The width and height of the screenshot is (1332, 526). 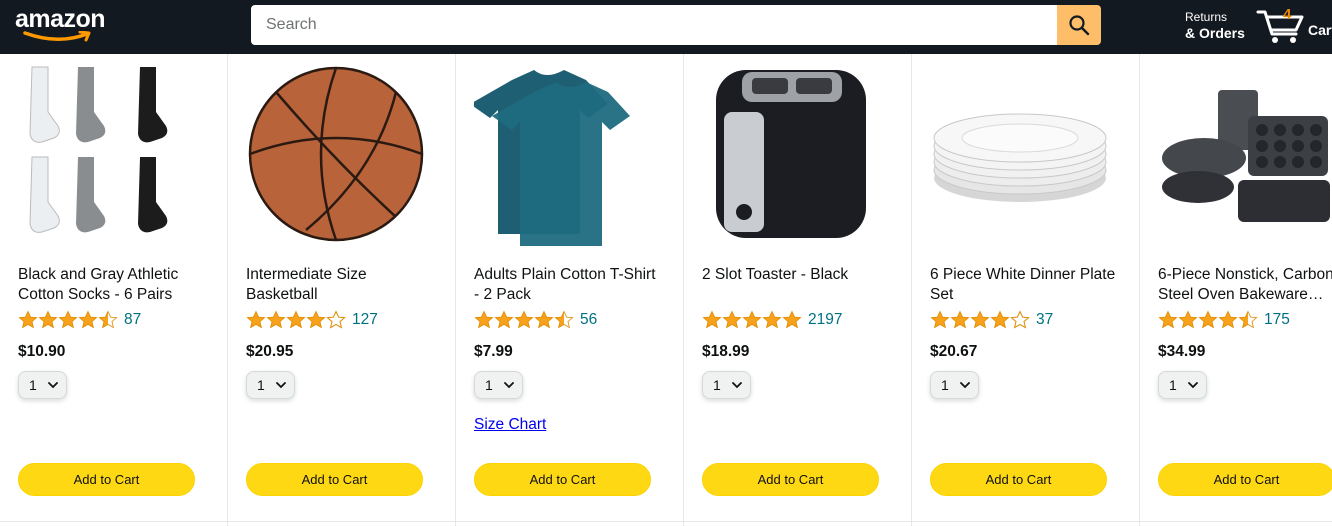 What do you see at coordinates (1020, 154) in the screenshot?
I see `plates-image` at bounding box center [1020, 154].